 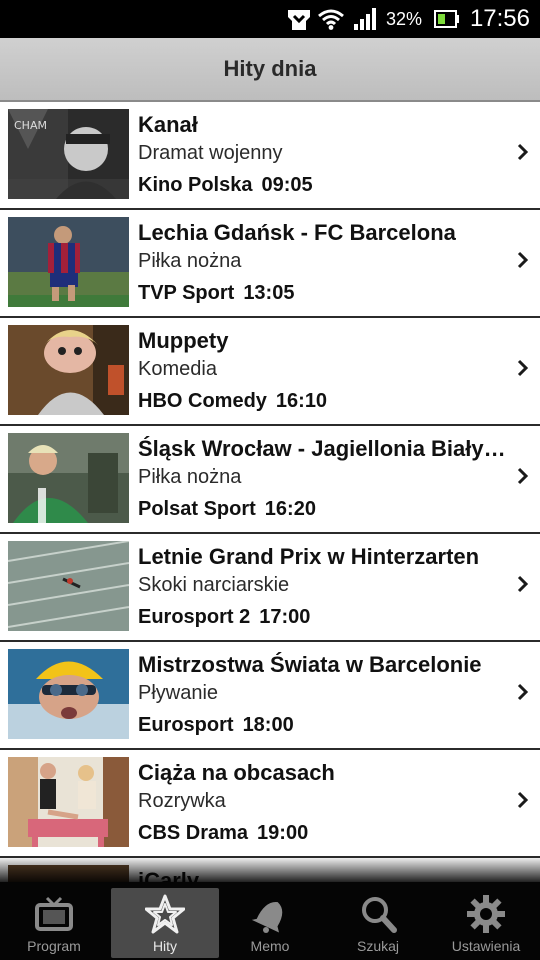 What do you see at coordinates (499, 18) in the screenshot?
I see `clock: 17:56` at bounding box center [499, 18].